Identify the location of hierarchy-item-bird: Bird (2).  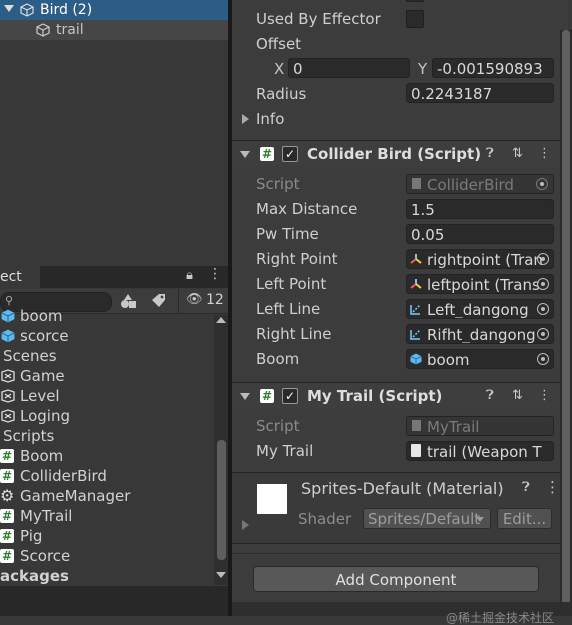
(115, 10).